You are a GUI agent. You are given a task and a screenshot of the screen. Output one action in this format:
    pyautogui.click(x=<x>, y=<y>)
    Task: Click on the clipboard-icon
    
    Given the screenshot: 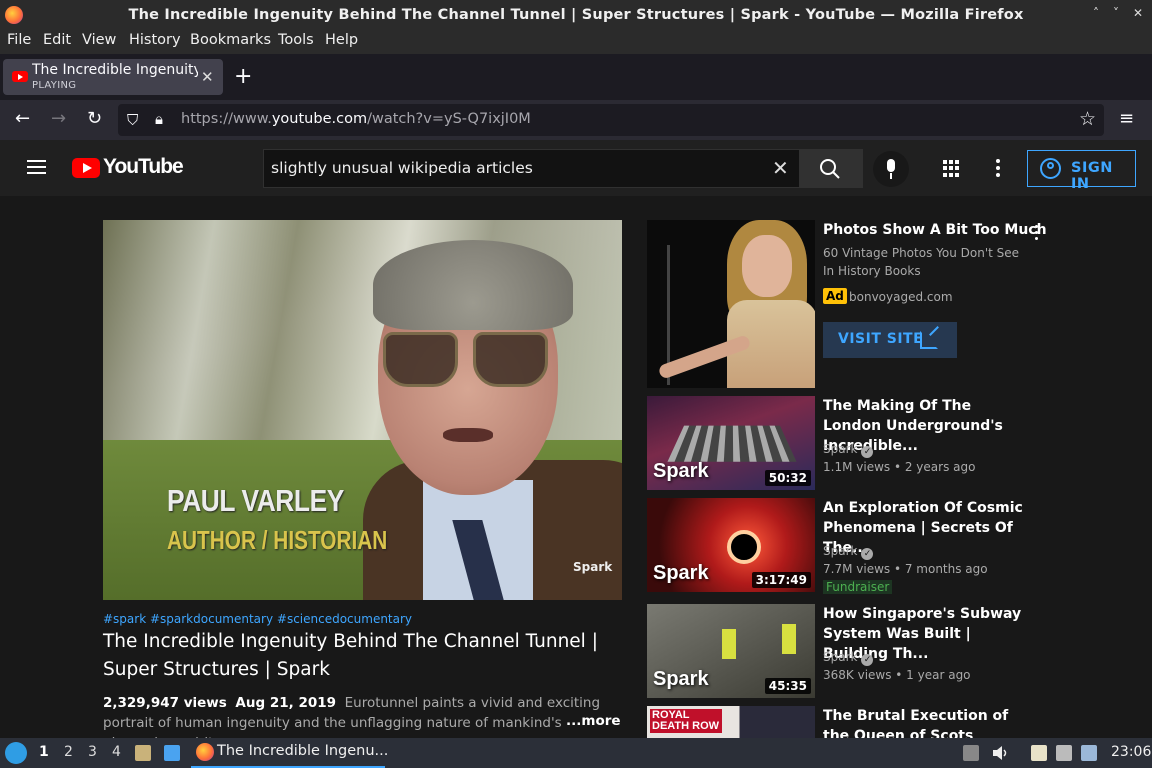 What is the action you would take?
    pyautogui.click(x=1039, y=753)
    